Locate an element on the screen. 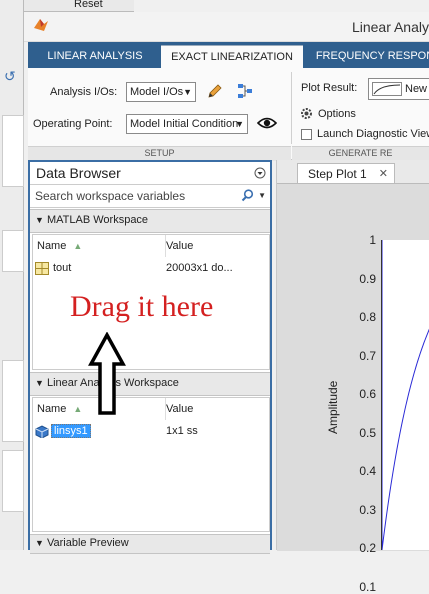  window-title: Linear Analy is located at coordinates (390, 27).